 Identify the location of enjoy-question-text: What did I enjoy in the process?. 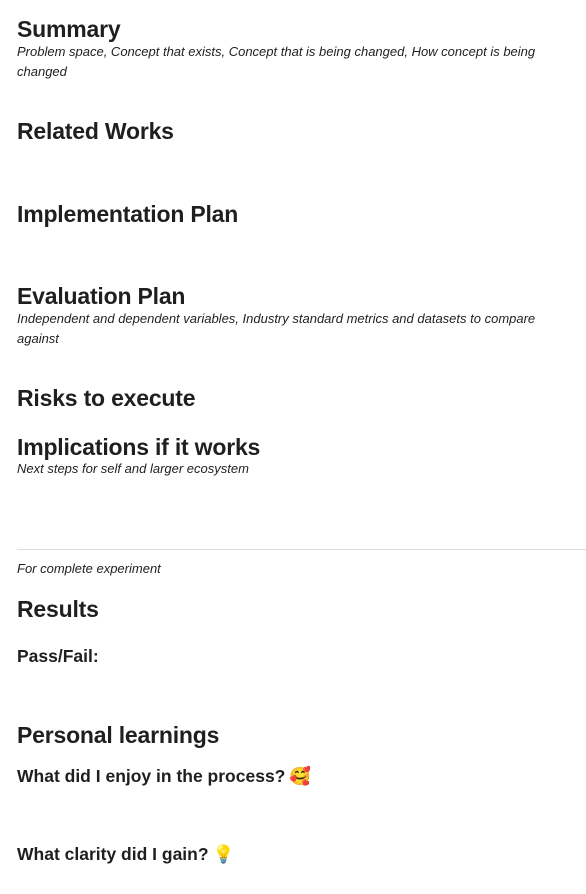
(151, 776).